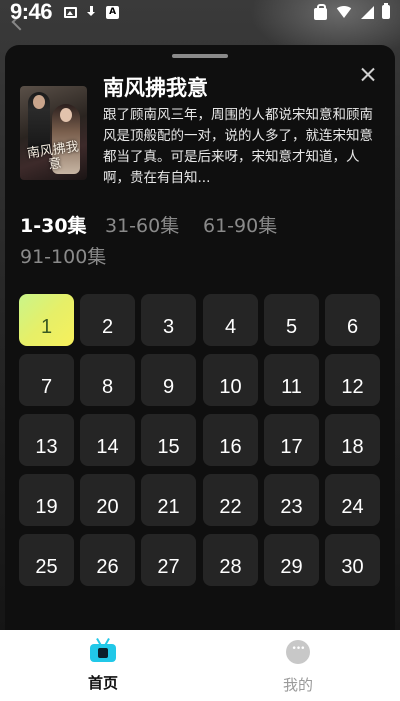  Describe the element at coordinates (168, 327) in the screenshot. I see `episode-number: 3` at that location.